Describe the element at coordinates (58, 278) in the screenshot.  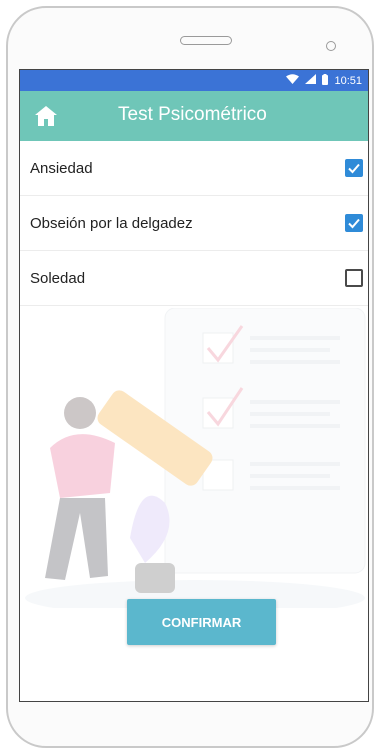
I see `option-label: Soledad` at that location.